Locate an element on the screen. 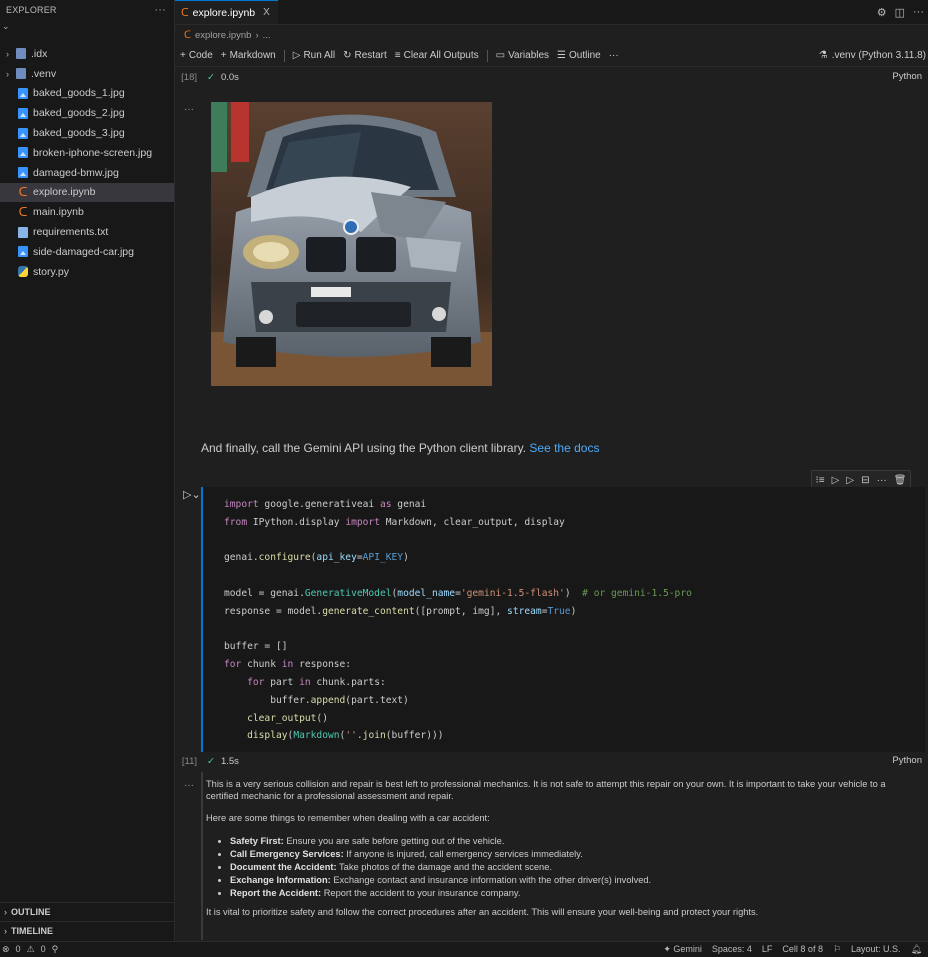 The image size is (928, 957). breadcrumb-file: explore.ipynb is located at coordinates (223, 35).